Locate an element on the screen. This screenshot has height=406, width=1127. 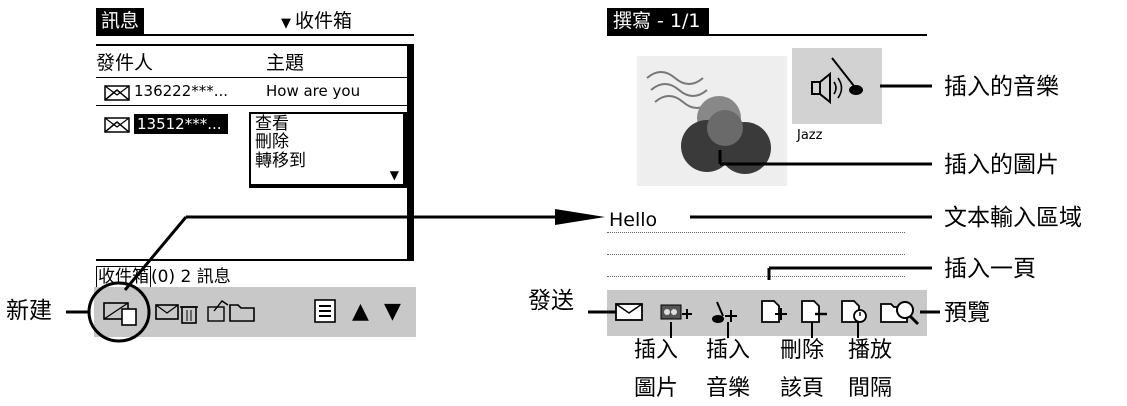
label-insert-picture: 插入 圖片 is located at coordinates (656, 370).